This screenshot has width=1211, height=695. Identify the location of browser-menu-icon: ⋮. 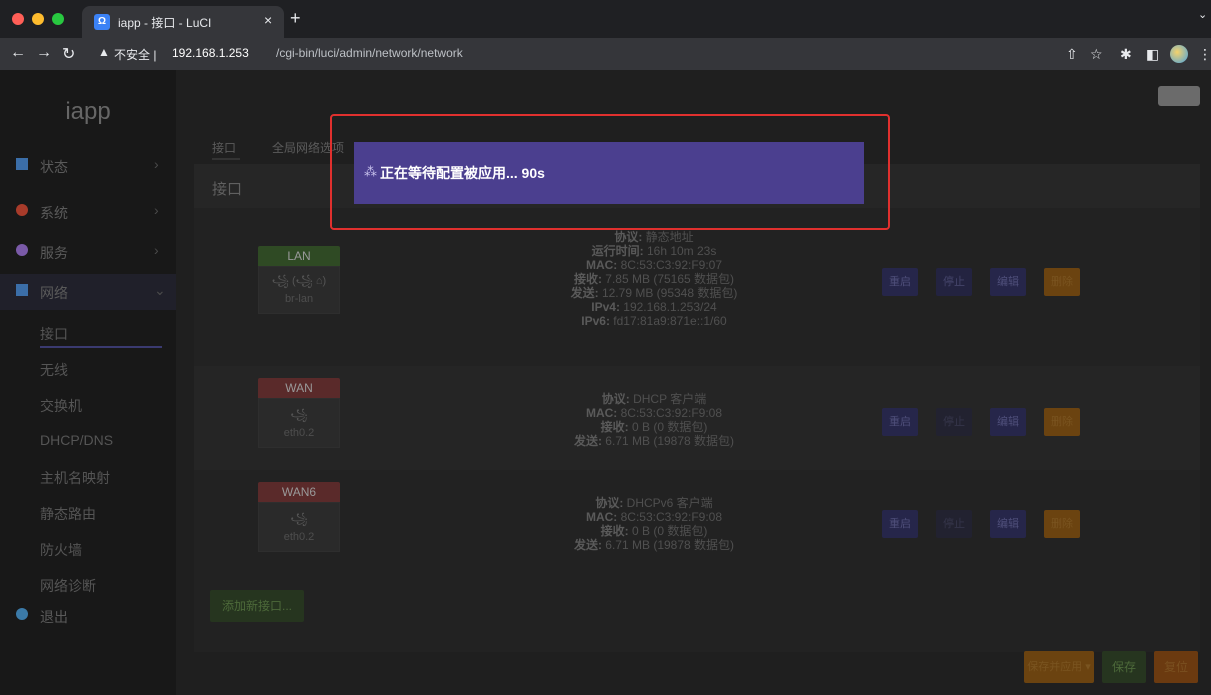
(1204, 54).